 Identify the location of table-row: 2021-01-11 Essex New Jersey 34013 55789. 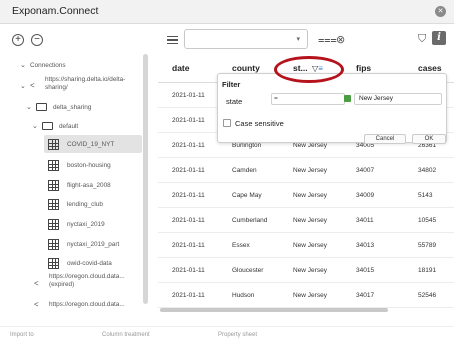
(306, 245).